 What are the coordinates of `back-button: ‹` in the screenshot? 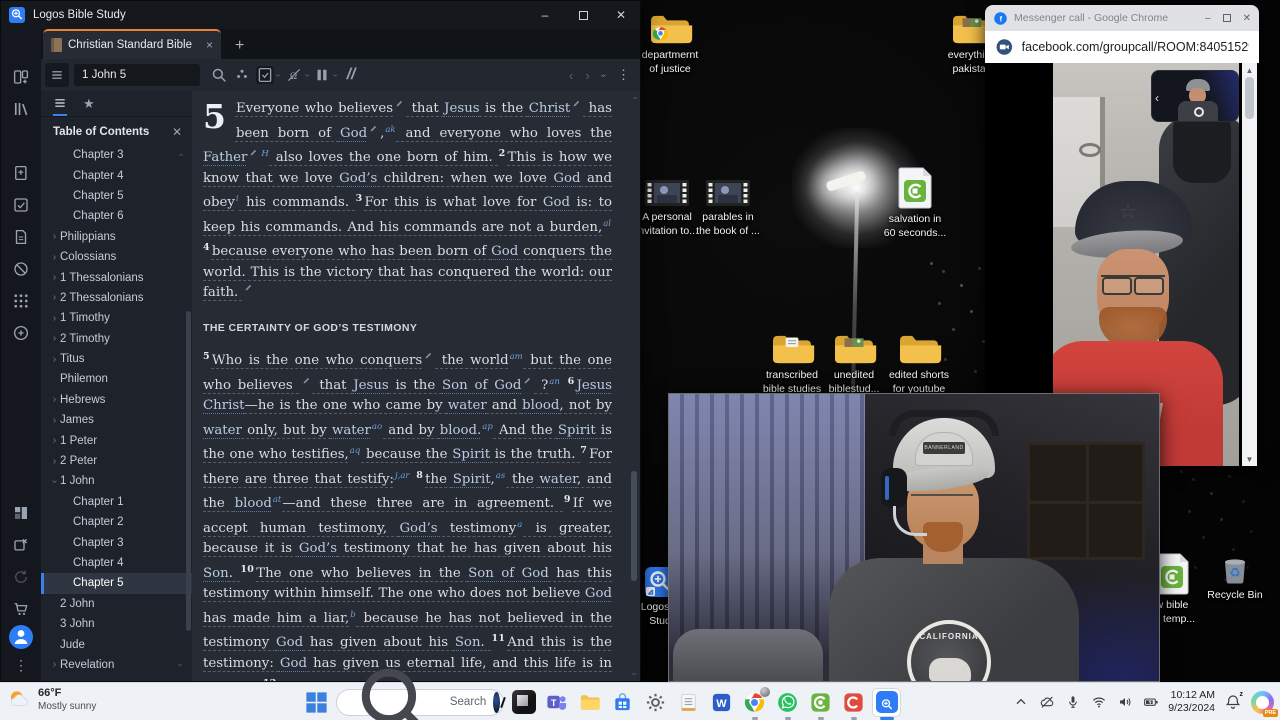 It's located at (571, 75).